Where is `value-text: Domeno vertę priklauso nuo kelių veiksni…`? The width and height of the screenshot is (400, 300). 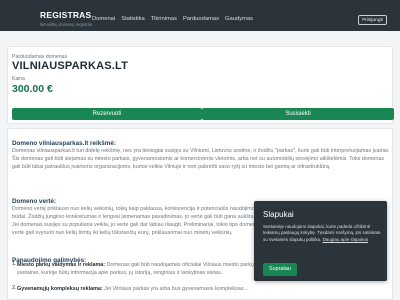 value-text: Domeno vertę priklauso nuo kelių veiksni… is located at coordinates (135, 221).